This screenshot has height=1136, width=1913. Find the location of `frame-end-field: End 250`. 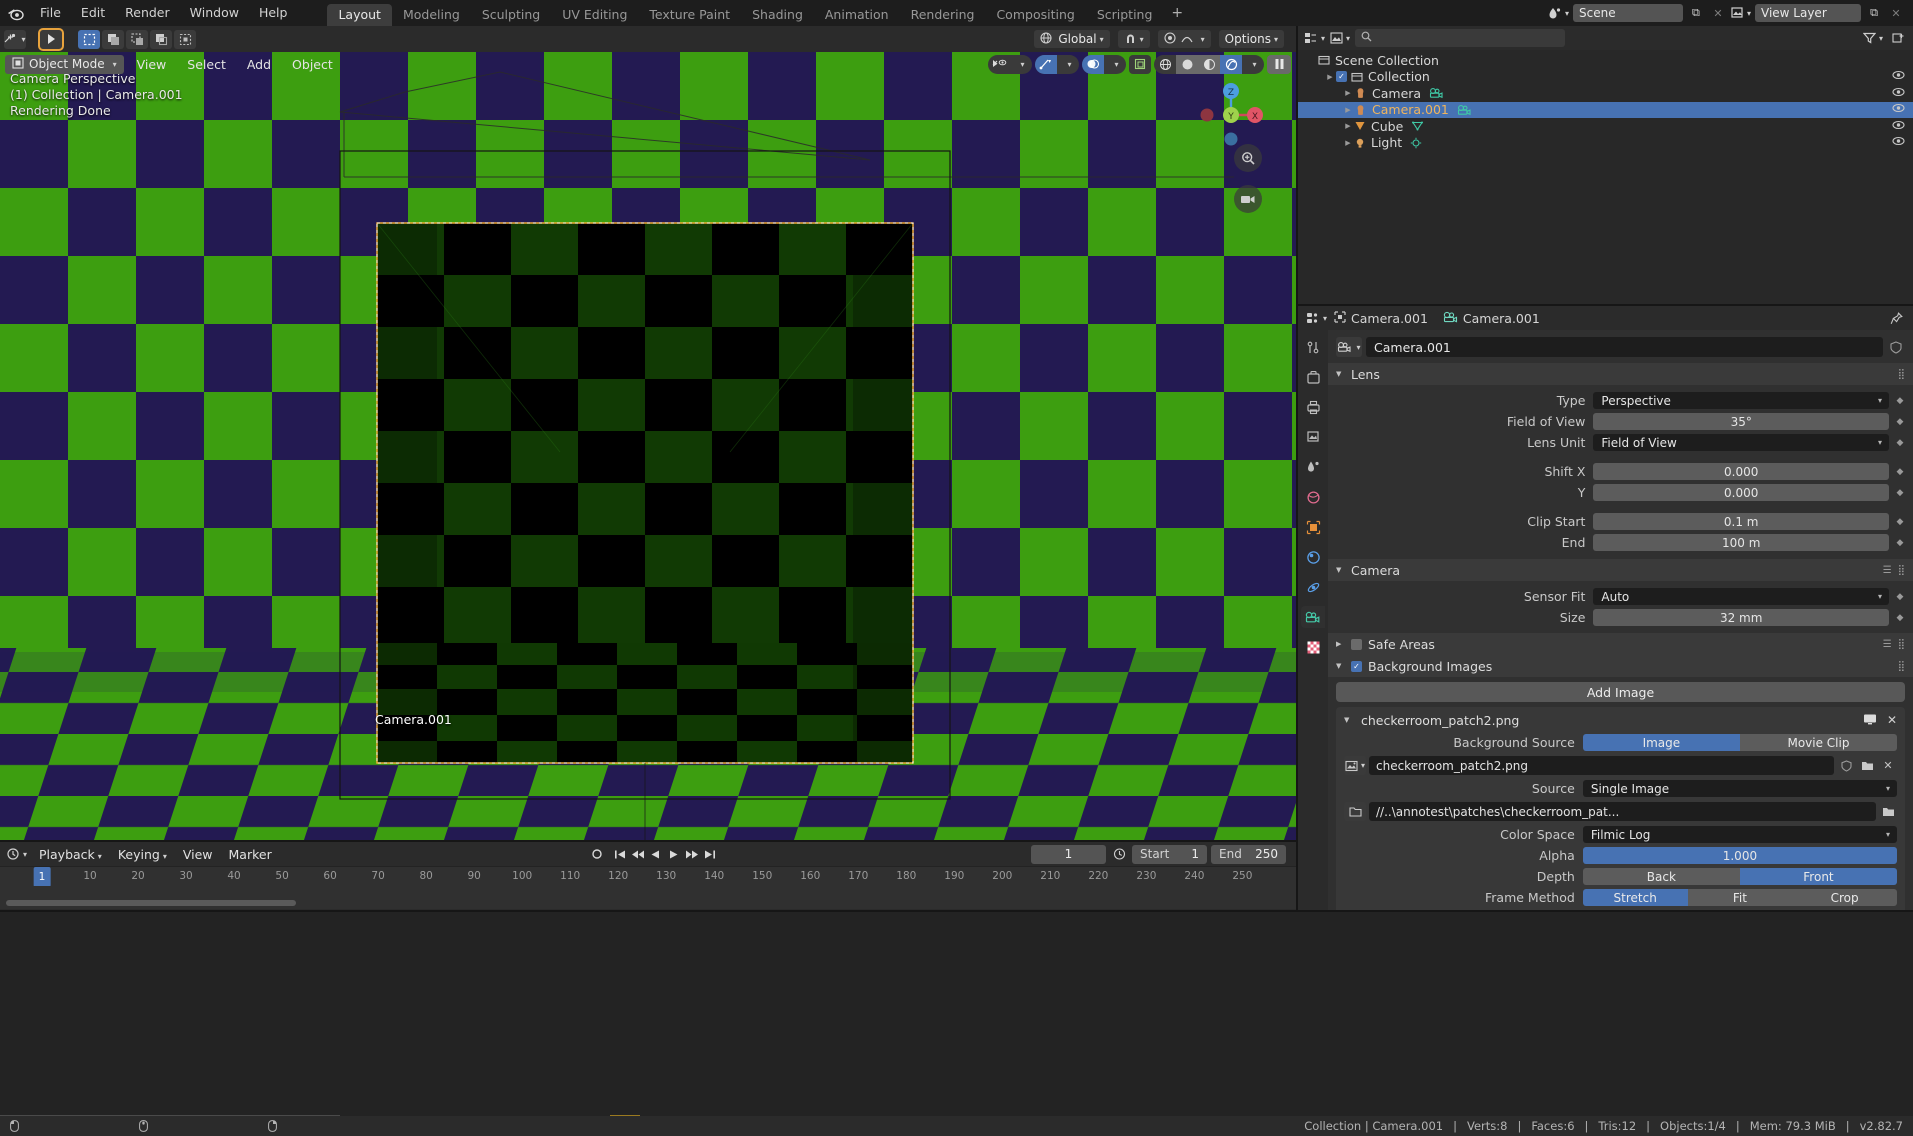

frame-end-field: End 250 is located at coordinates (1248, 854).